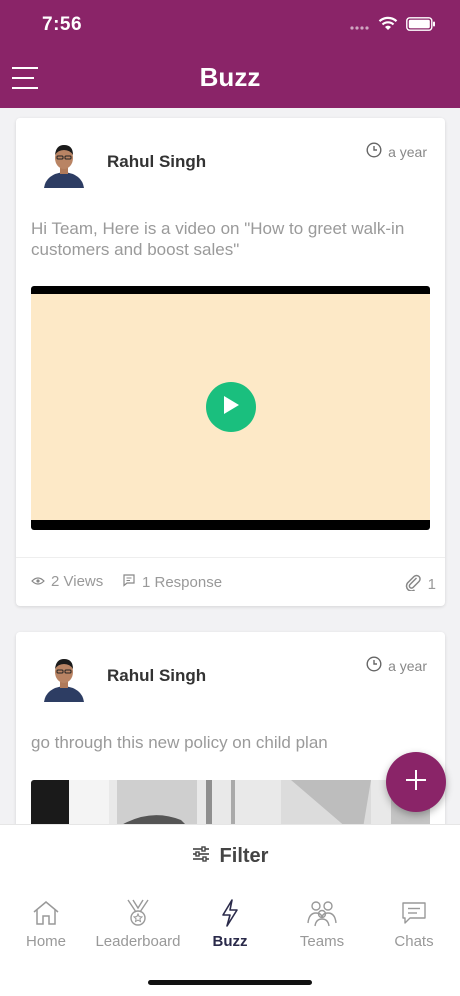  I want to click on trophy-icon, so click(138, 913).